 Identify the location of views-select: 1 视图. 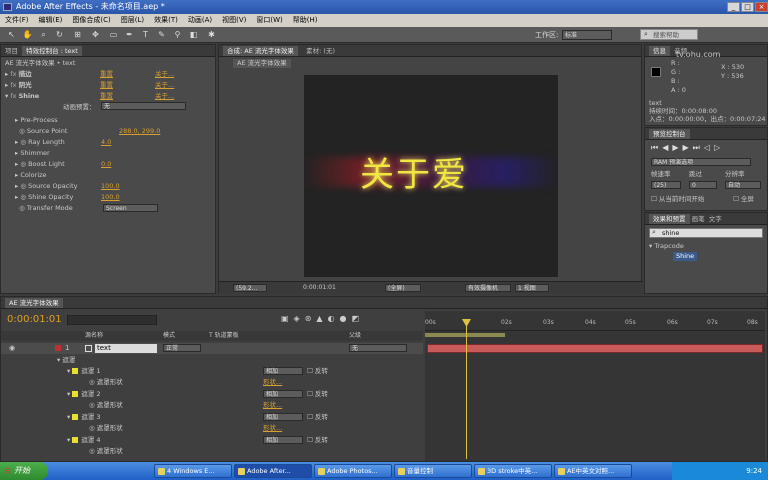
(532, 288).